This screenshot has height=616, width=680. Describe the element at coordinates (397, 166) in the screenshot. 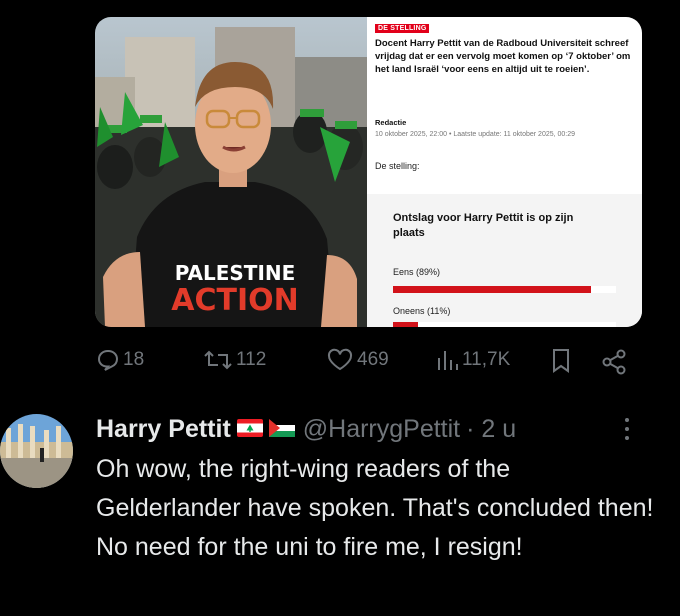

I see `stelling-label: De stelling:` at that location.